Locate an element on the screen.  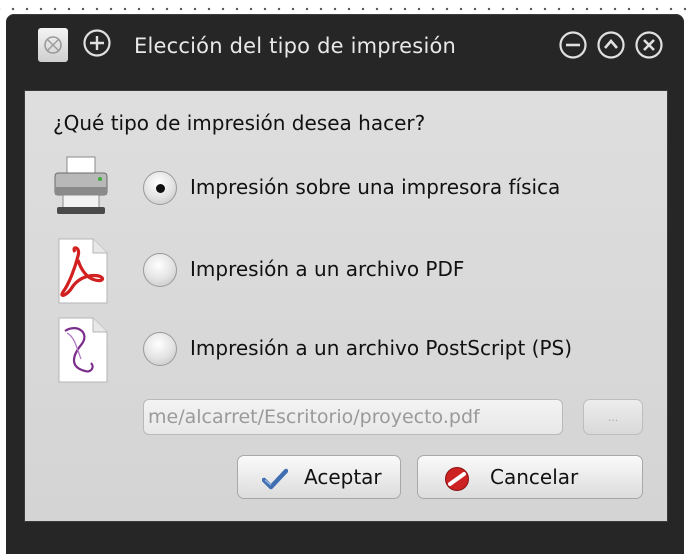
close-circle-icon is located at coordinates (649, 45).